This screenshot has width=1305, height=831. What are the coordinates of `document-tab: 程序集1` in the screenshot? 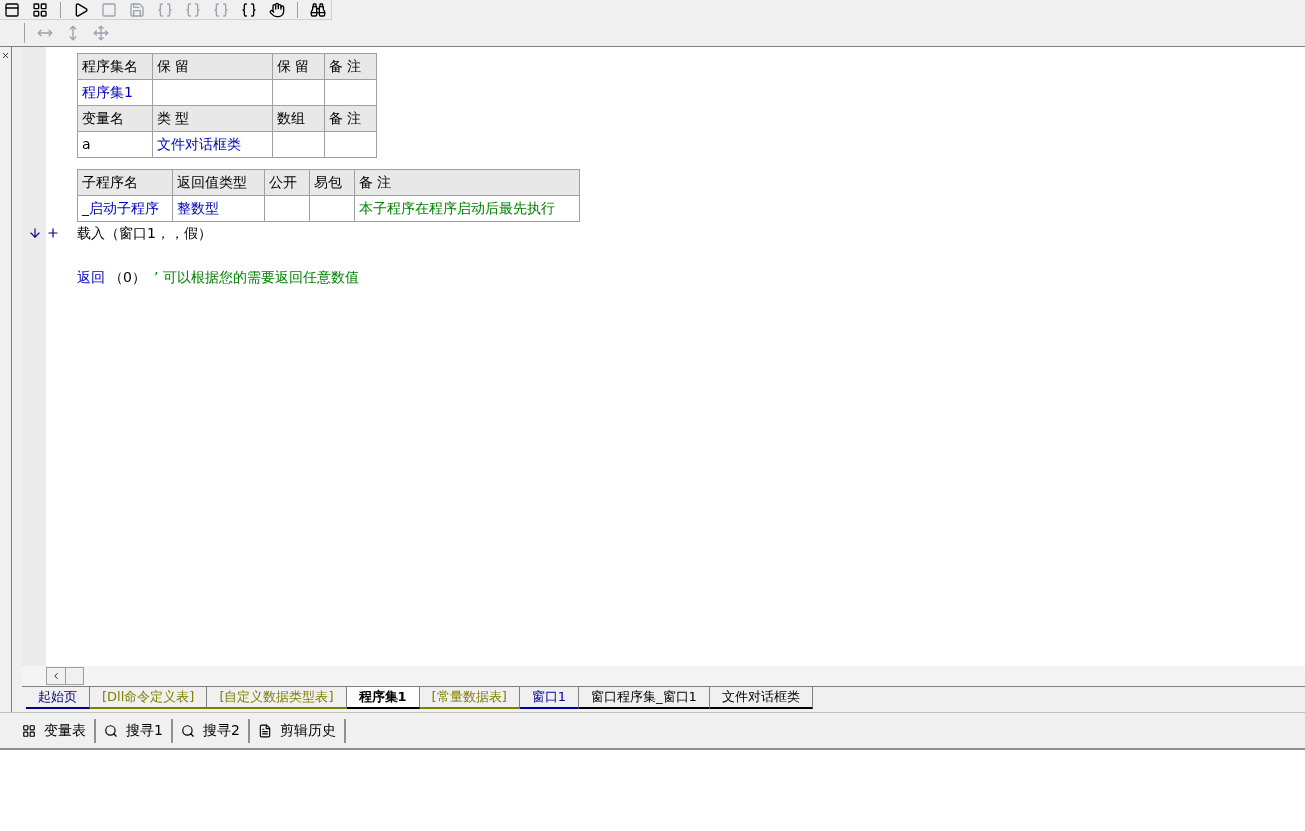 It's located at (383, 698).